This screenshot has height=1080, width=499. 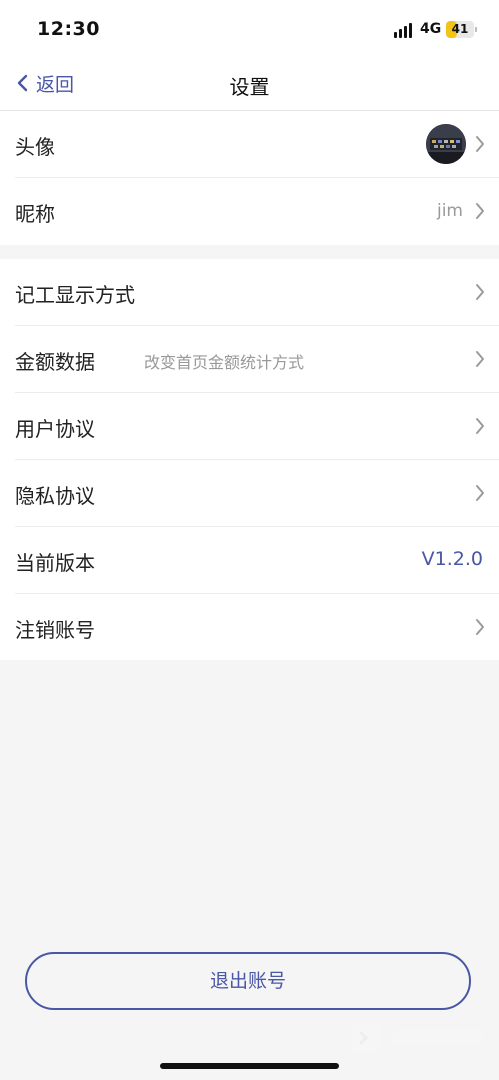 What do you see at coordinates (257, 627) in the screenshot?
I see `settings-row-delete-account: 注销账号` at bounding box center [257, 627].